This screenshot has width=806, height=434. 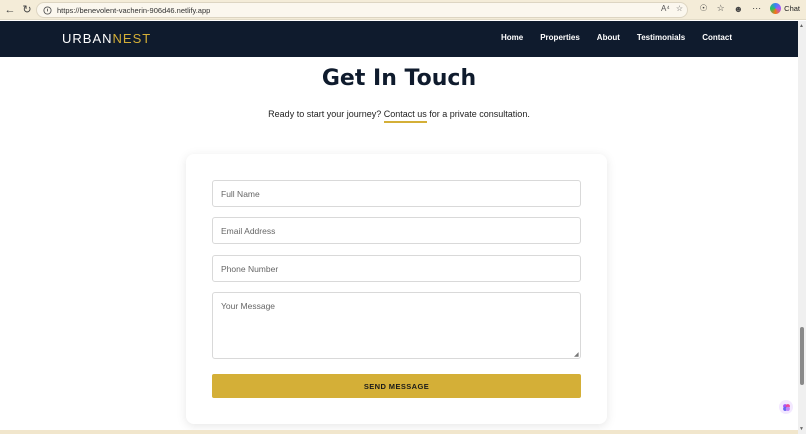 What do you see at coordinates (661, 37) in the screenshot?
I see `nav-testimonials: Testimonials` at bounding box center [661, 37].